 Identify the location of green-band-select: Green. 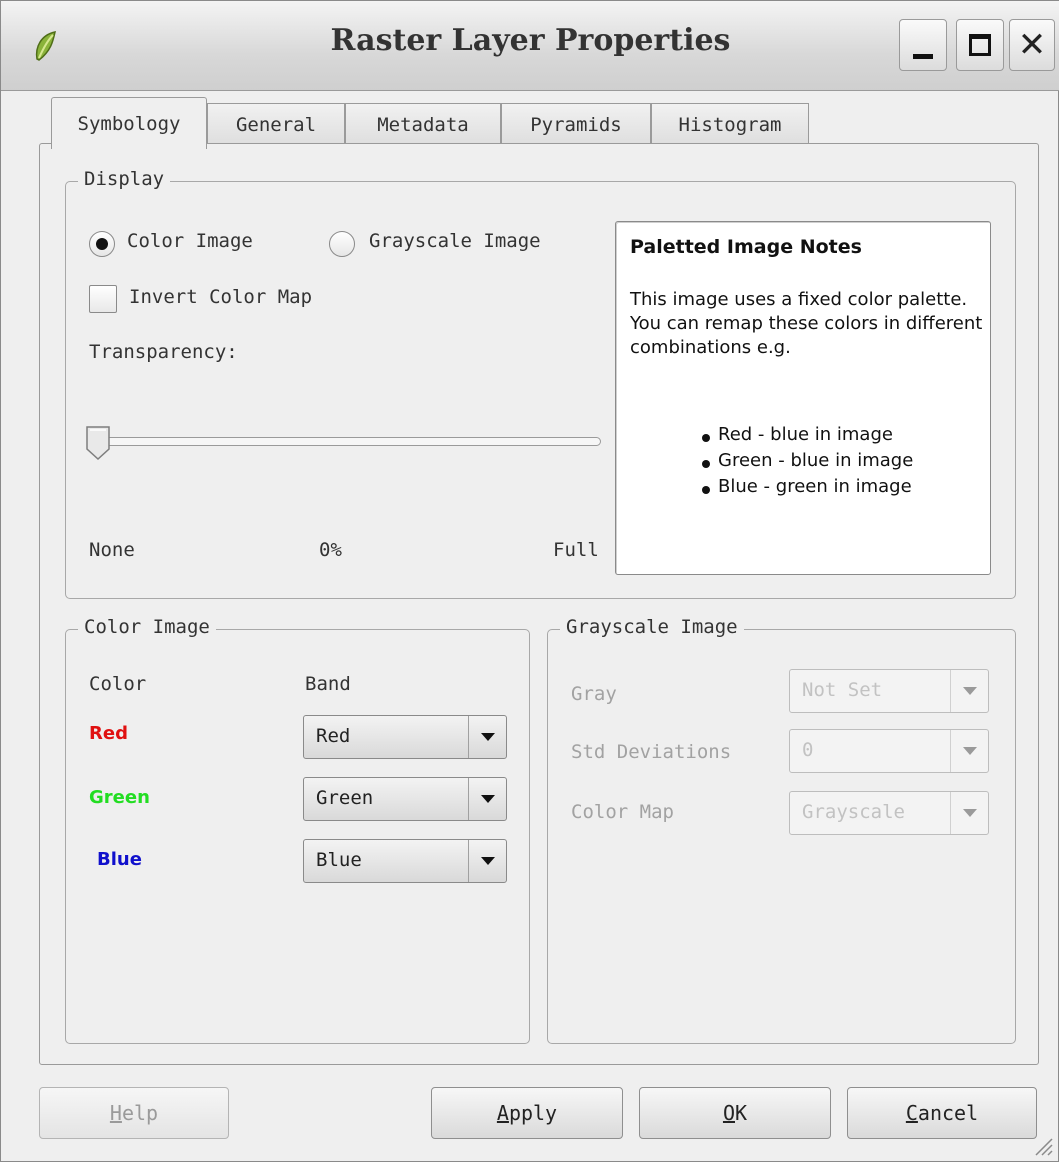
(405, 799).